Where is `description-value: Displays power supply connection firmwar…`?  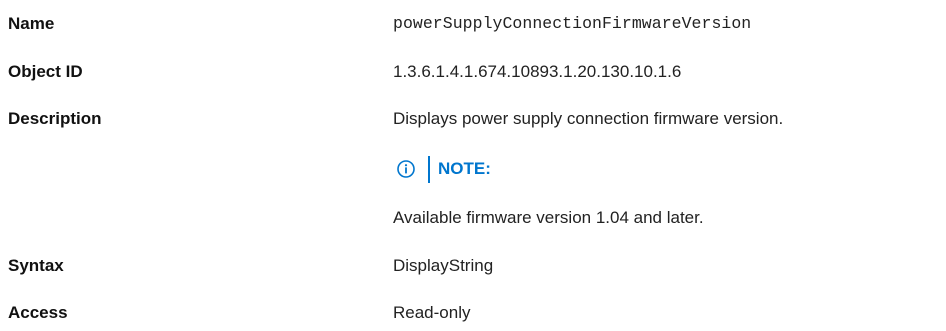
description-value: Displays power supply connection firmwar… is located at coordinates (588, 118).